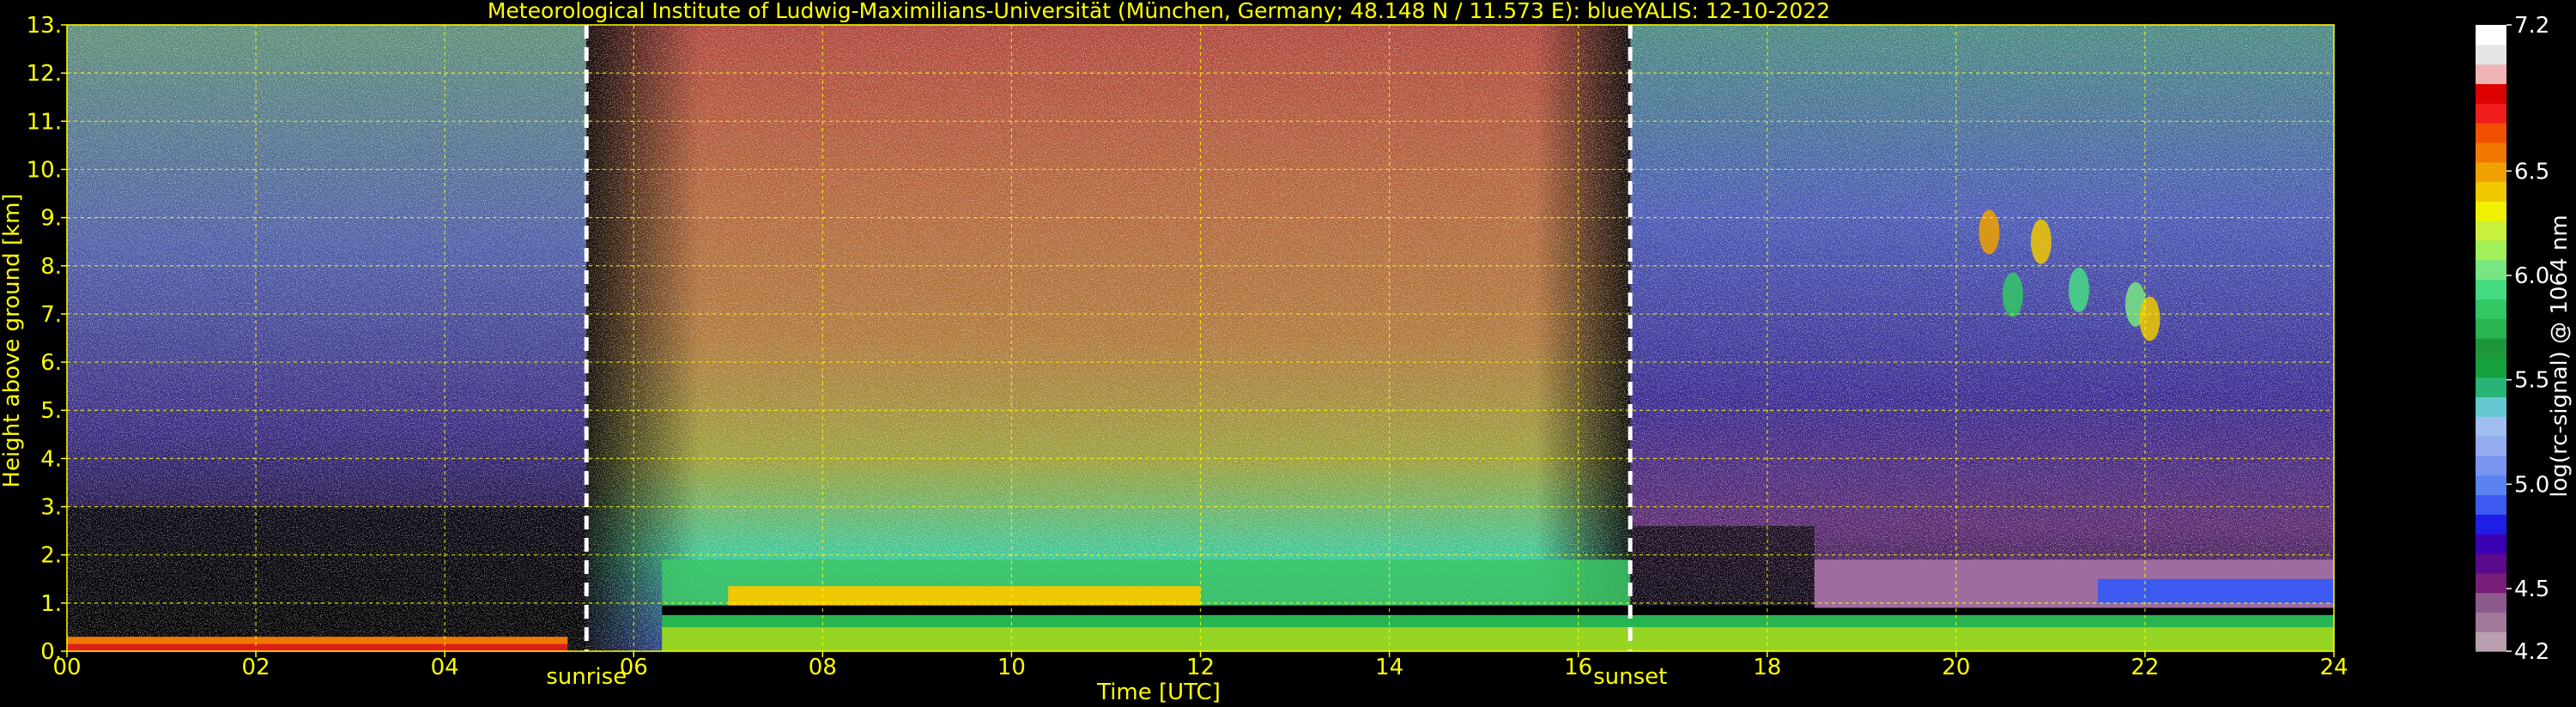 This screenshot has height=707, width=2576. What do you see at coordinates (12, 340) in the screenshot?
I see `y-axis-label: Height above ground [km]` at bounding box center [12, 340].